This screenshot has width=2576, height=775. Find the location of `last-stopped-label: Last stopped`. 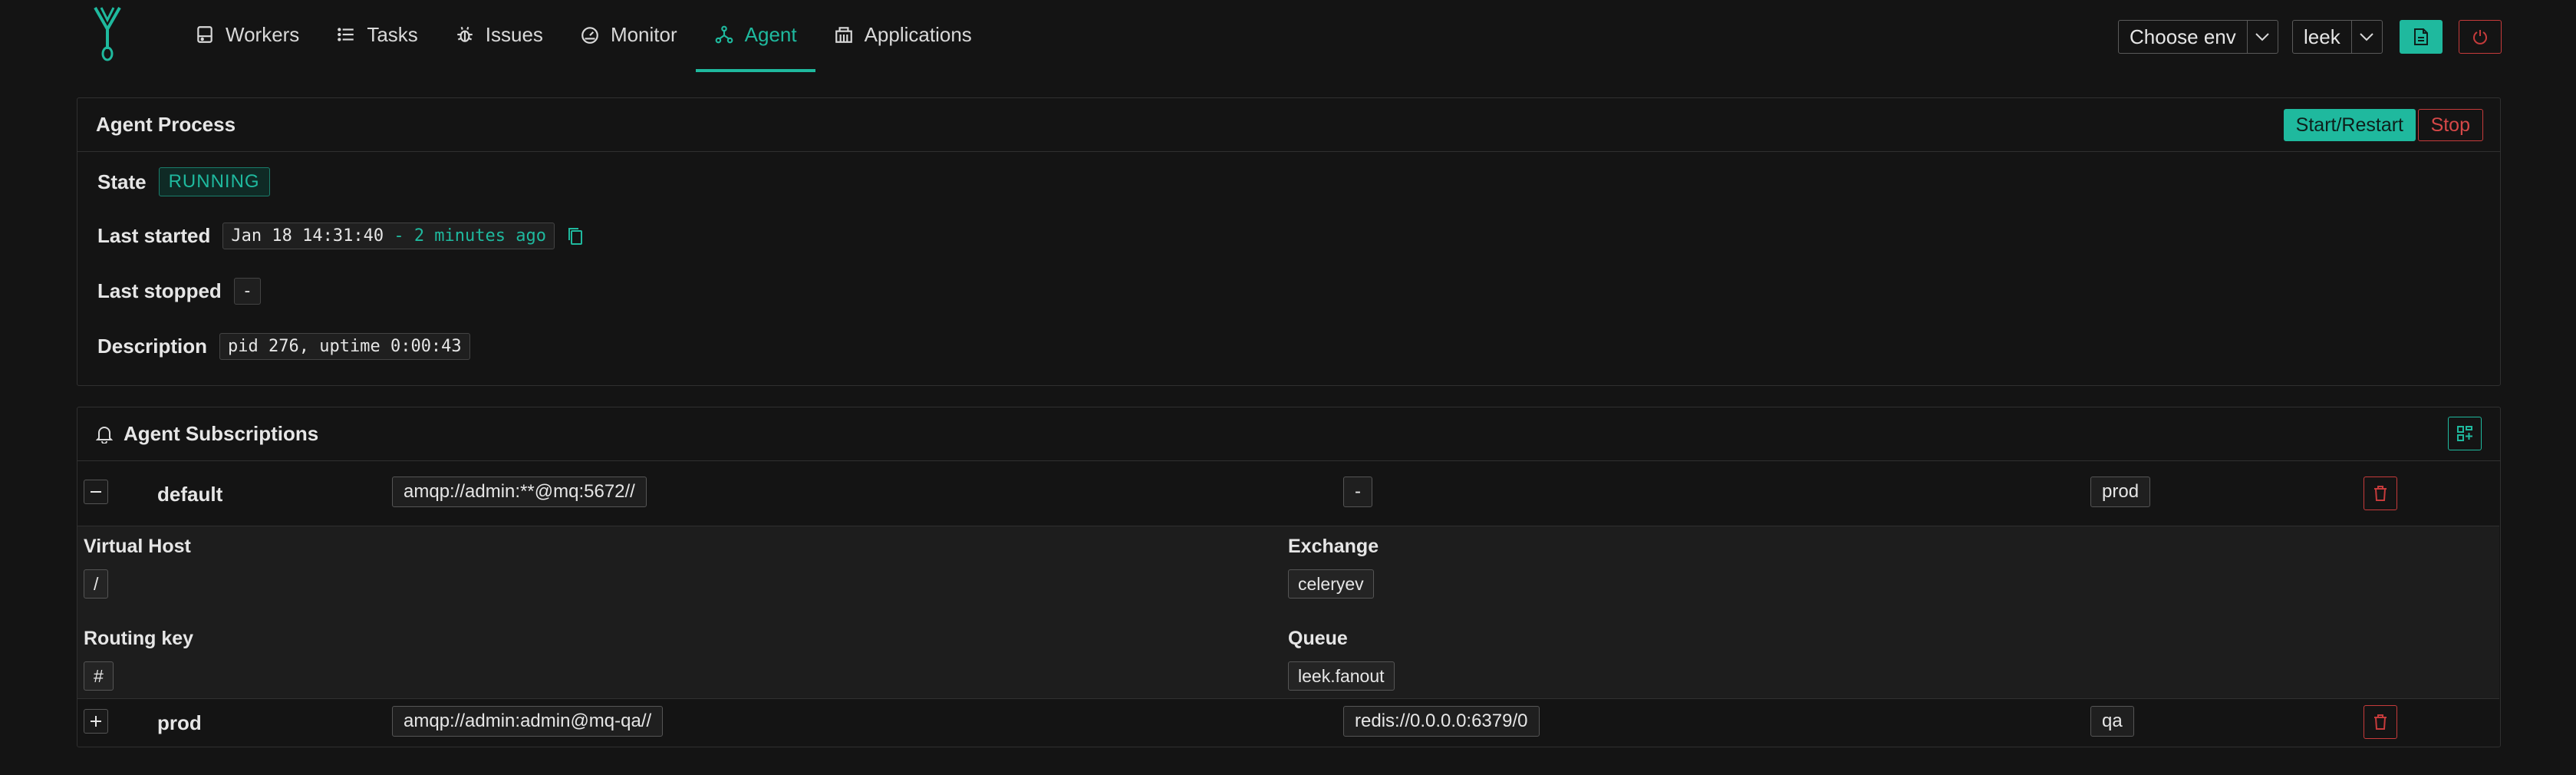

last-stopped-label: Last stopped is located at coordinates (159, 290).